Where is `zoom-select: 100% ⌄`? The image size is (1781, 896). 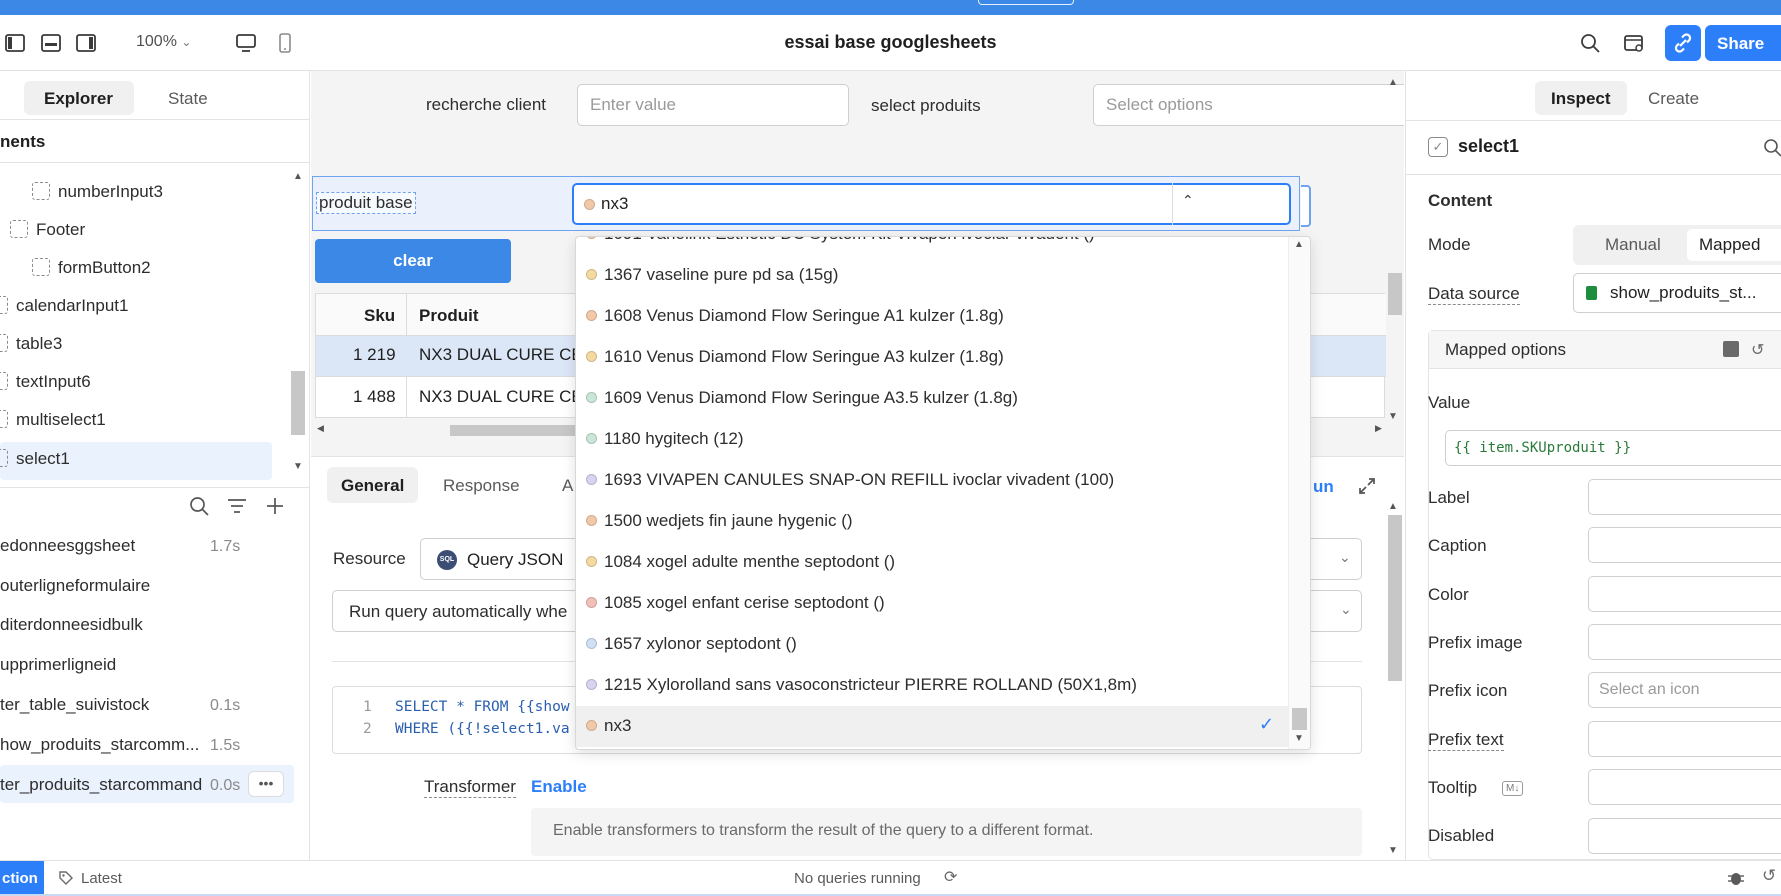 zoom-select: 100% ⌄ is located at coordinates (163, 42).